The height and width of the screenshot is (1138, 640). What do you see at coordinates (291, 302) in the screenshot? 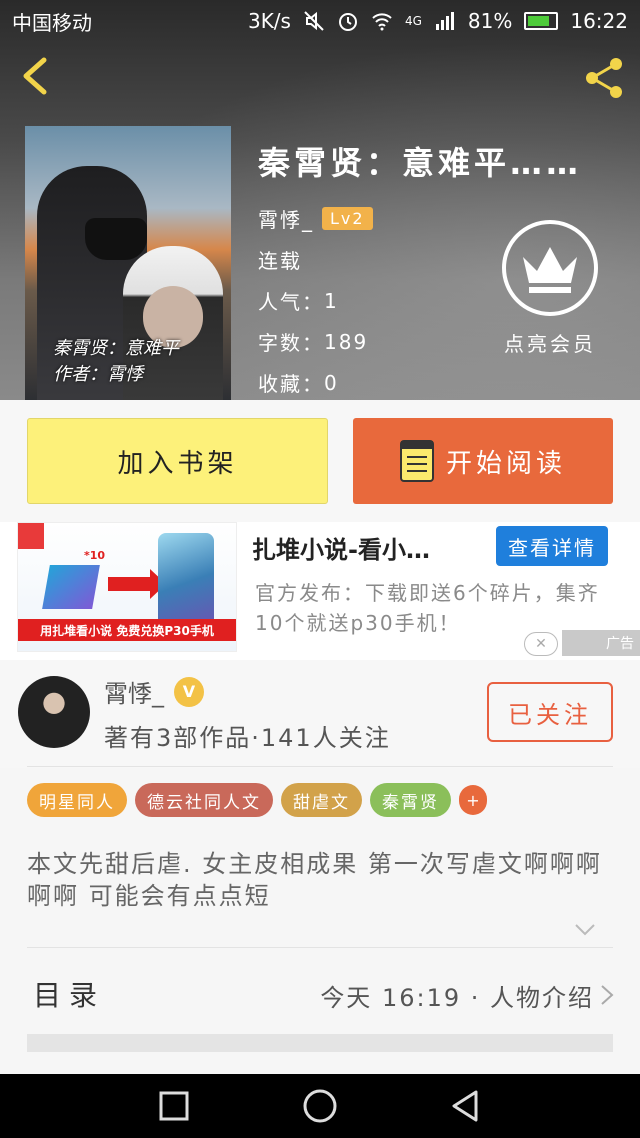
I see `popularity-label: 人气：` at bounding box center [291, 302].